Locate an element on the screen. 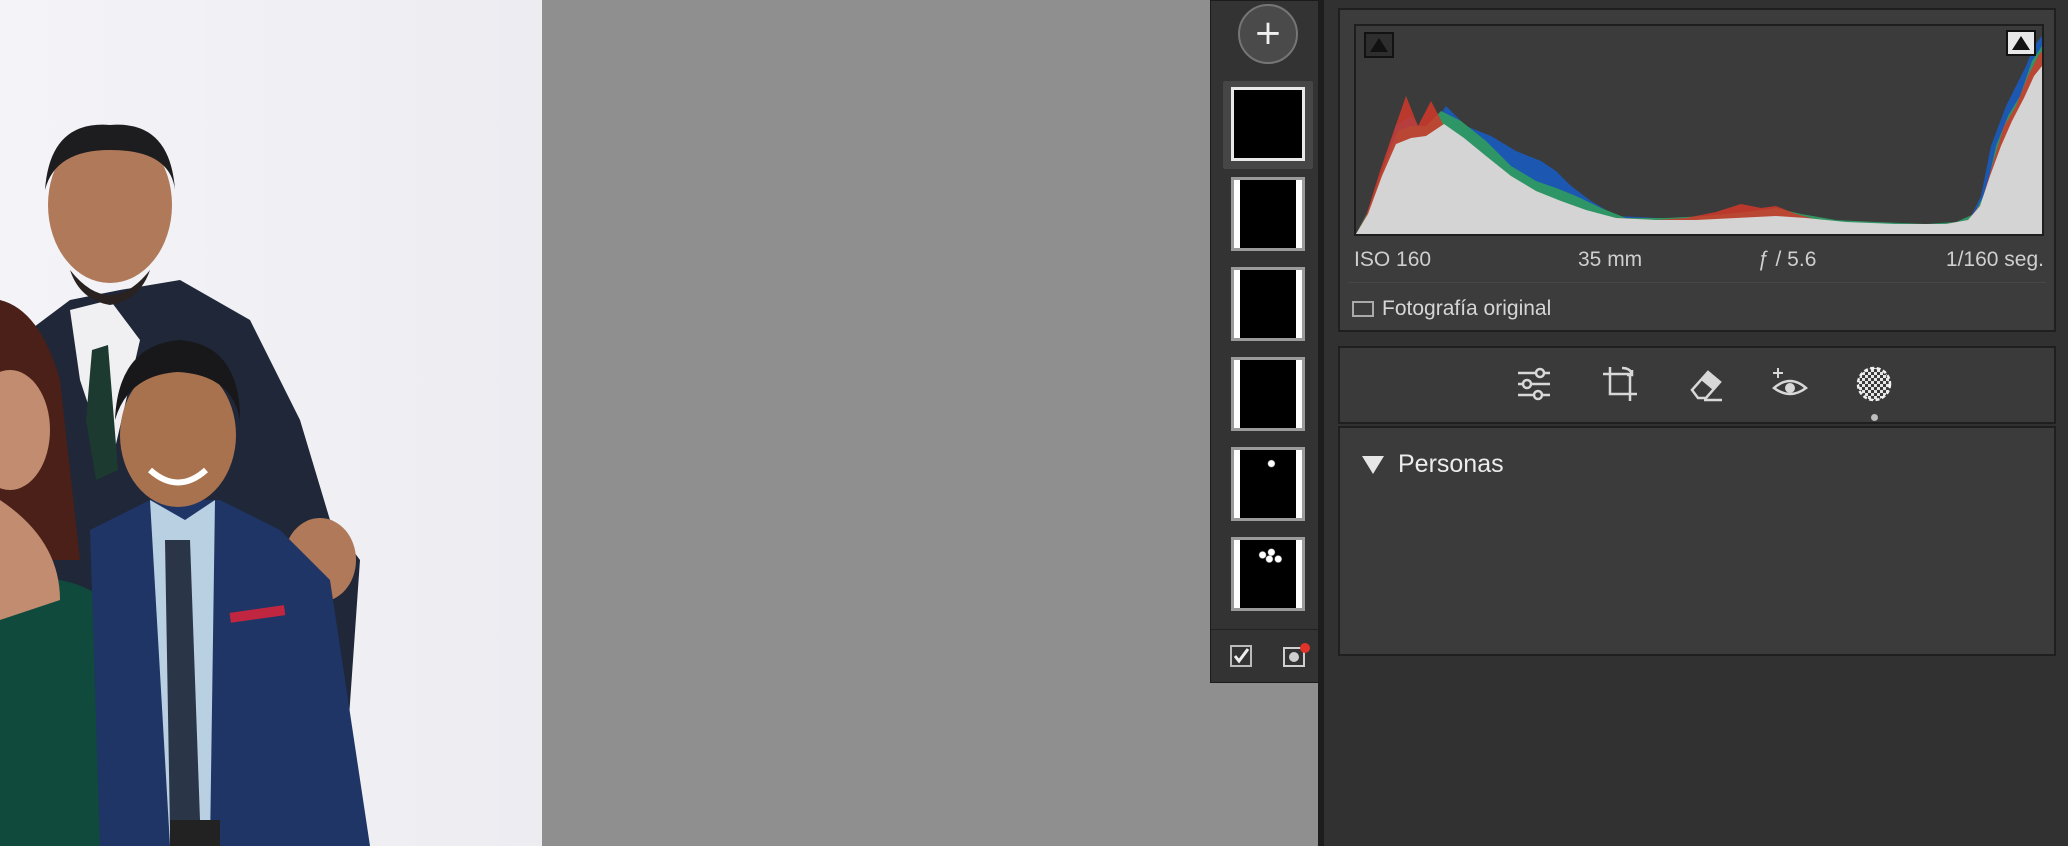 The width and height of the screenshot is (2068, 846). shadow-clipping-toggle is located at coordinates (1379, 45).